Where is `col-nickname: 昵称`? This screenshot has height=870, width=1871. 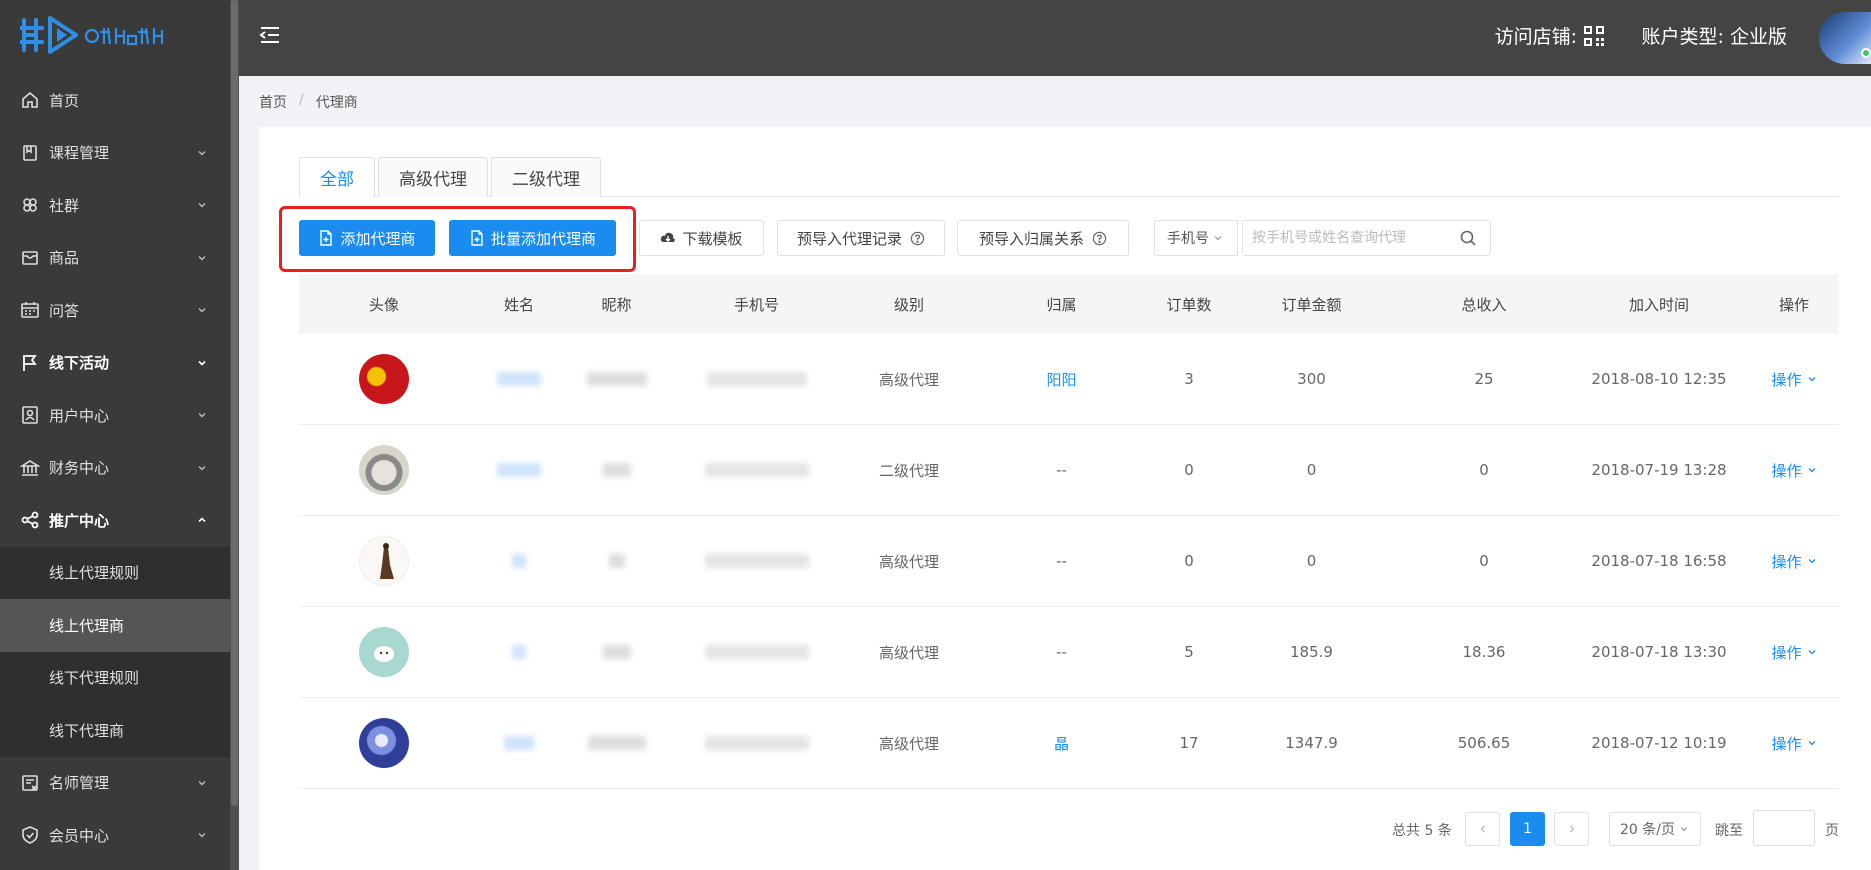
col-nickname: 昵称 is located at coordinates (616, 304).